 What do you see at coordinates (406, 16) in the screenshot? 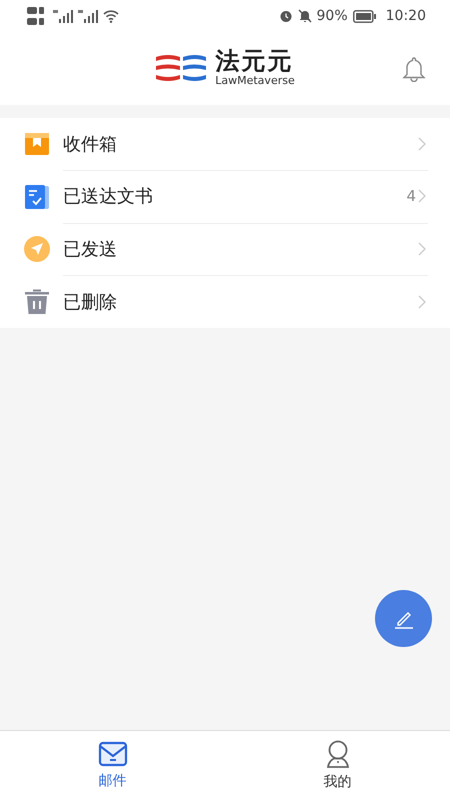
I see `clock-time: 10:20` at bounding box center [406, 16].